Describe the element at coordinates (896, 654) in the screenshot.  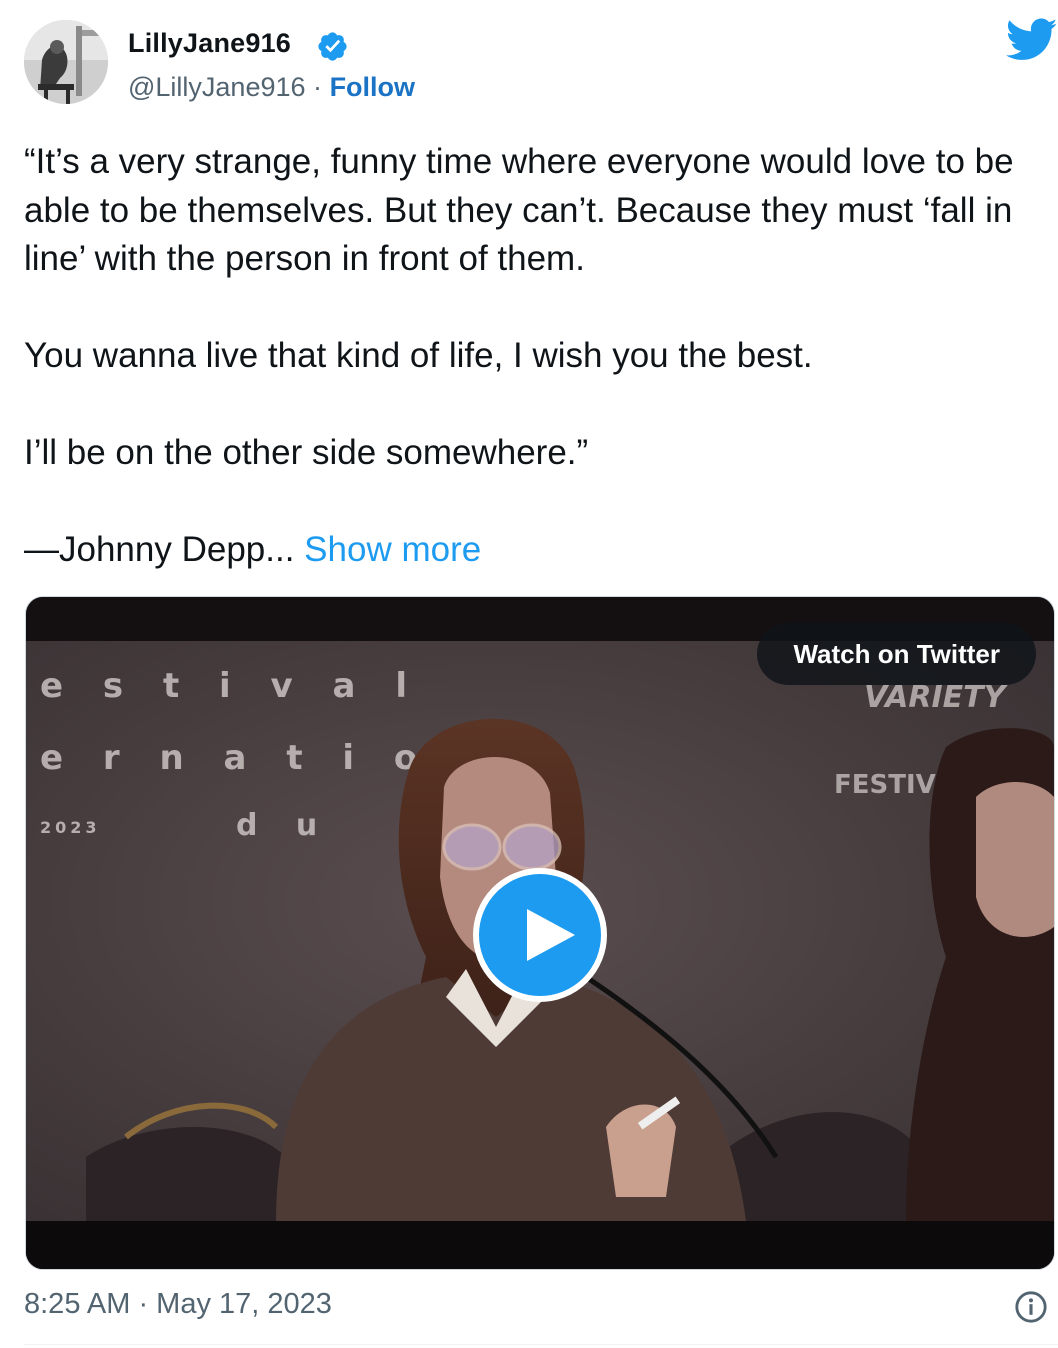
I see `watch-on-twitter-button: Watch on Twitter` at that location.